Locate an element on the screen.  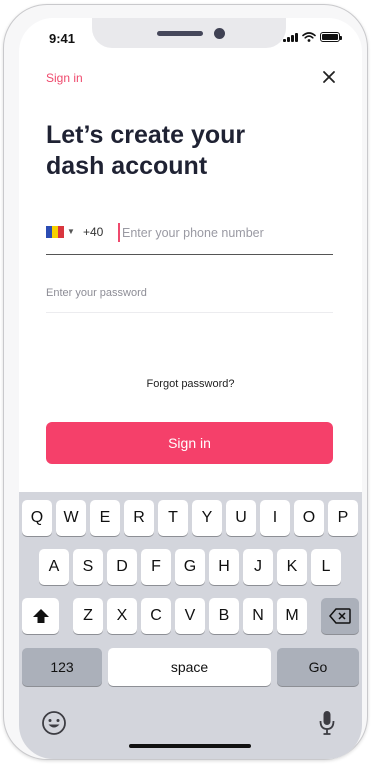
key-w: W is located at coordinates (71, 518).